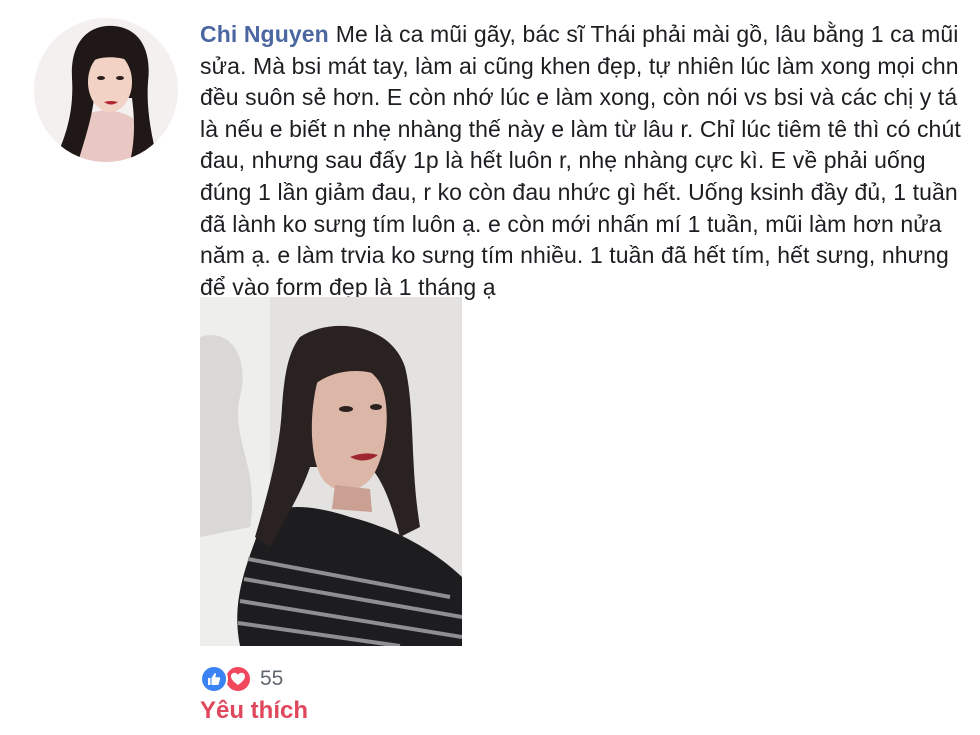  Describe the element at coordinates (272, 678) in the screenshot. I see `reaction-count: 55` at that location.